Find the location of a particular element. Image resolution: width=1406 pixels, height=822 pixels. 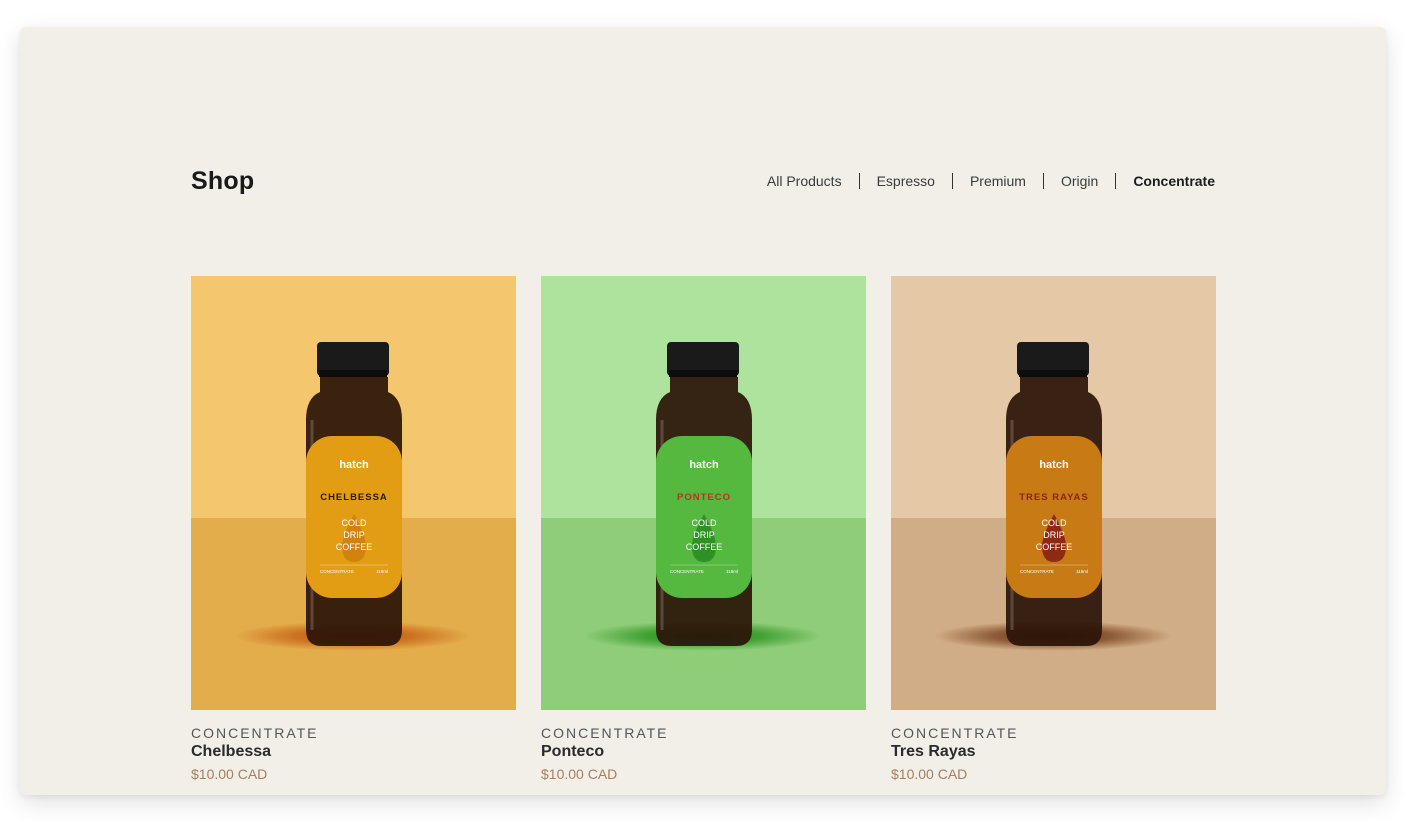

product-name: Chelbessa is located at coordinates (353, 752).